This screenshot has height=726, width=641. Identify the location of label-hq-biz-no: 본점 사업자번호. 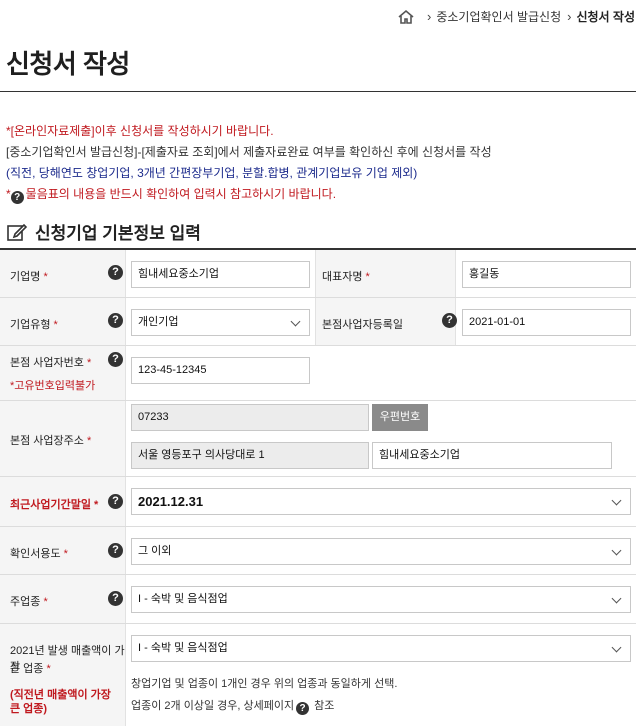
(47, 363).